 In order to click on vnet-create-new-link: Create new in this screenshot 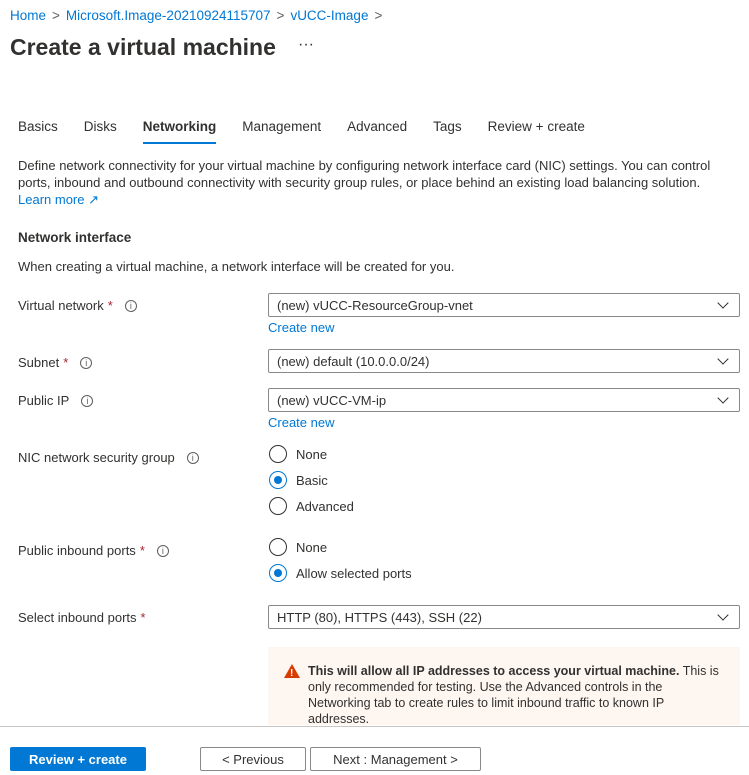, I will do `click(301, 327)`.